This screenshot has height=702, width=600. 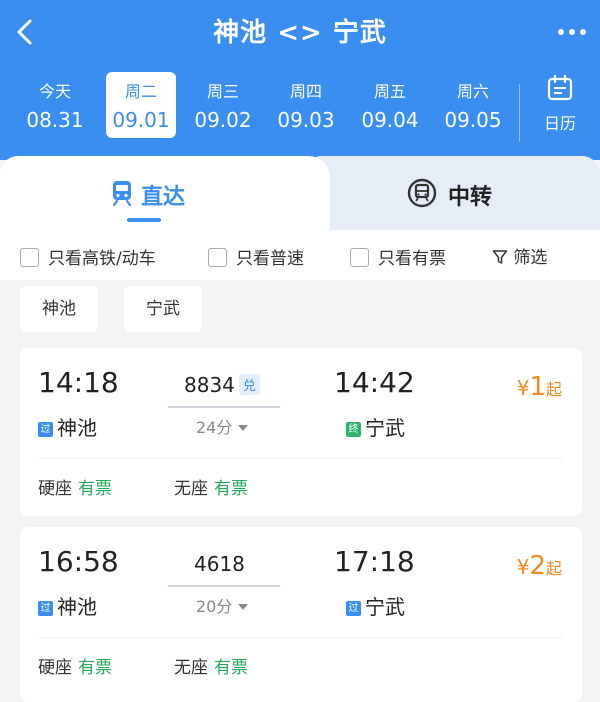 What do you see at coordinates (559, 123) in the screenshot?
I see `calendar-label: 日历` at bounding box center [559, 123].